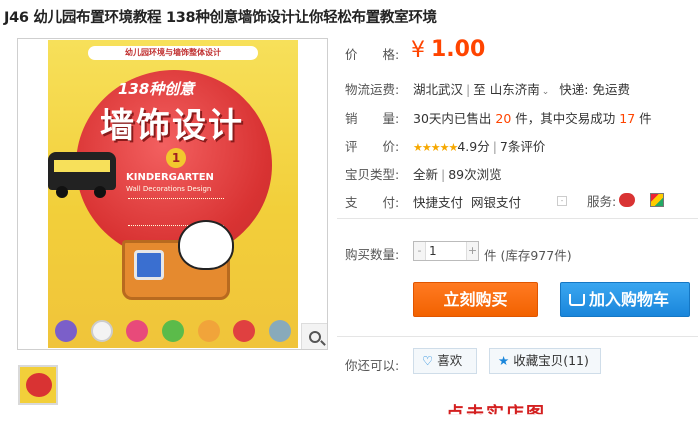 The height and width of the screenshot is (428, 698). I want to click on expand-icon: -, so click(562, 201).